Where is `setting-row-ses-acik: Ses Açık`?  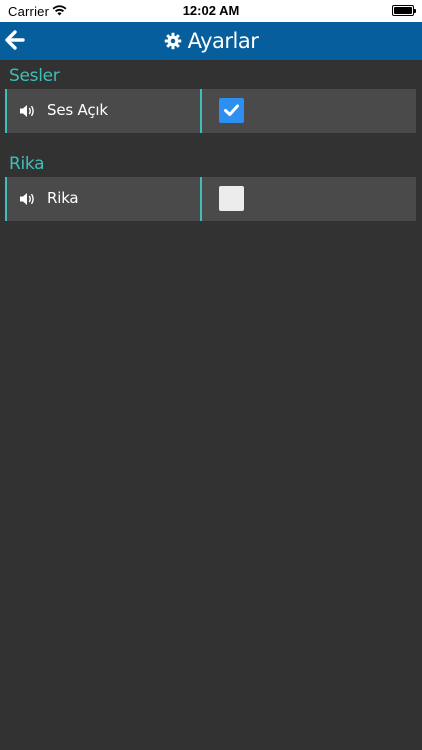
setting-row-ses-acik: Ses Açık is located at coordinates (210, 111).